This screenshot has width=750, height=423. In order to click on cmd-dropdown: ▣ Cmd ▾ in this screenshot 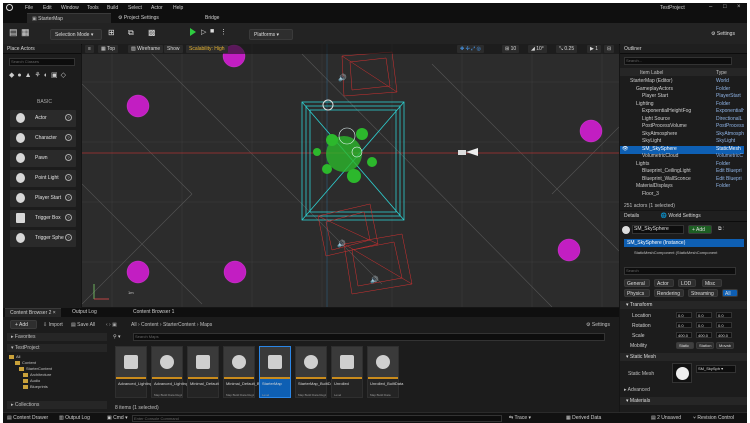, I will do `click(117, 418)`.